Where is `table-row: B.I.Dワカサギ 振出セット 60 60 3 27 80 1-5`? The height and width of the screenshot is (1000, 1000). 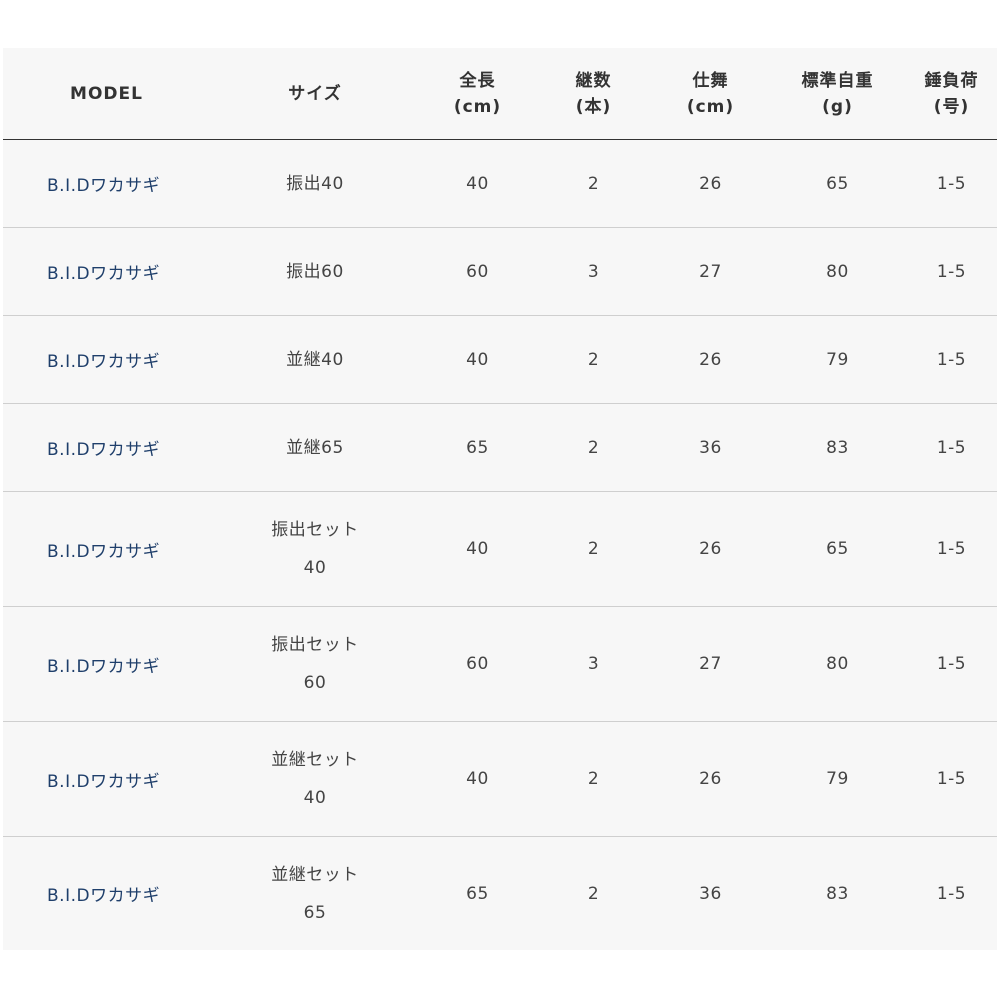
table-row: B.I.Dワカサギ 振出セット 60 60 3 27 80 1-5 is located at coordinates (500, 664).